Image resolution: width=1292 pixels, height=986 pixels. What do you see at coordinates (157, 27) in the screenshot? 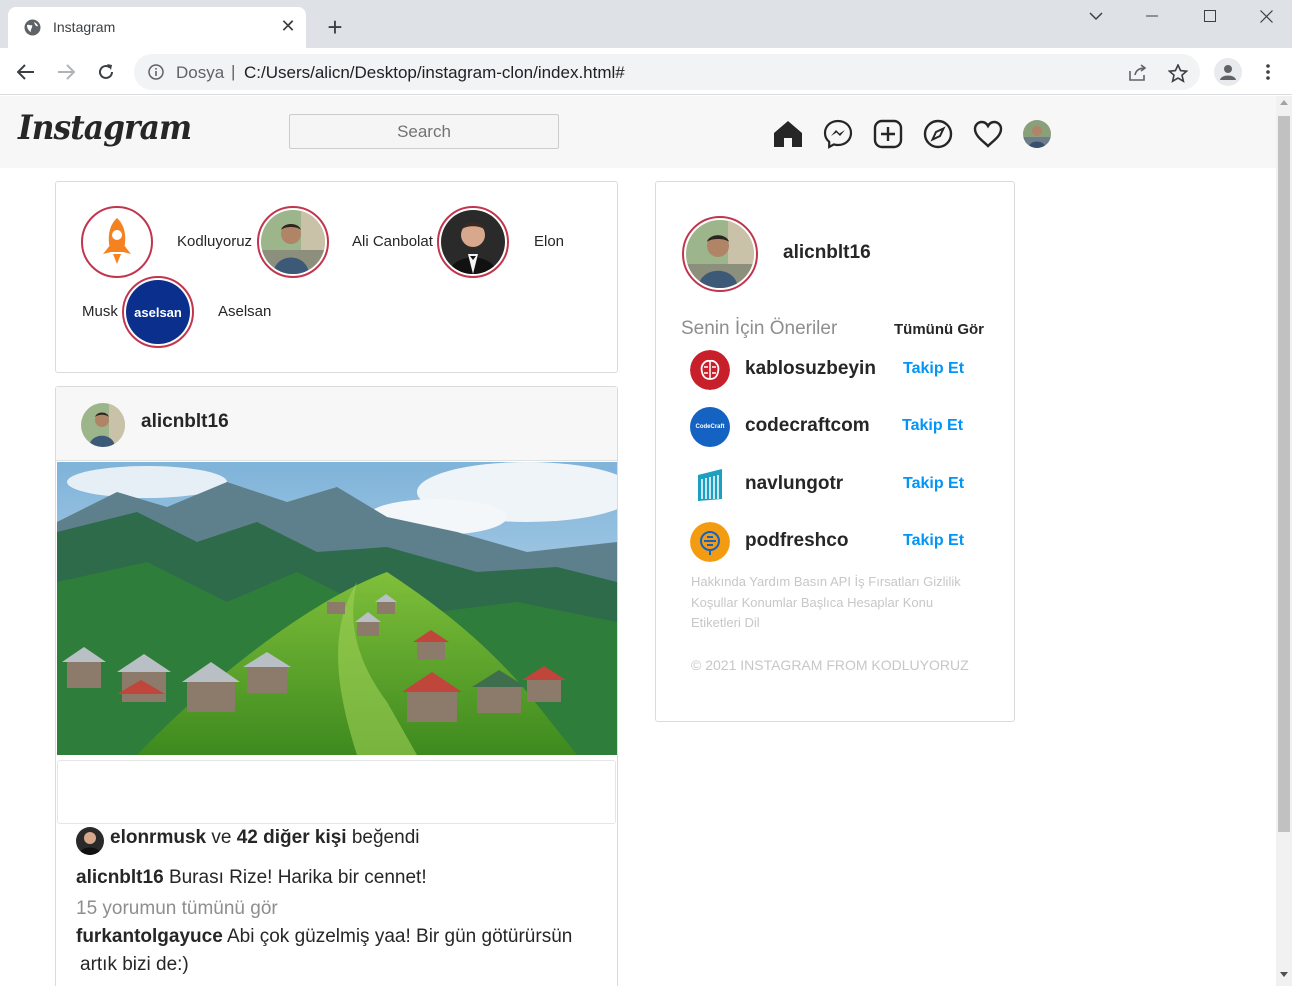
I see `browser-tab: Instagram ✕` at bounding box center [157, 27].